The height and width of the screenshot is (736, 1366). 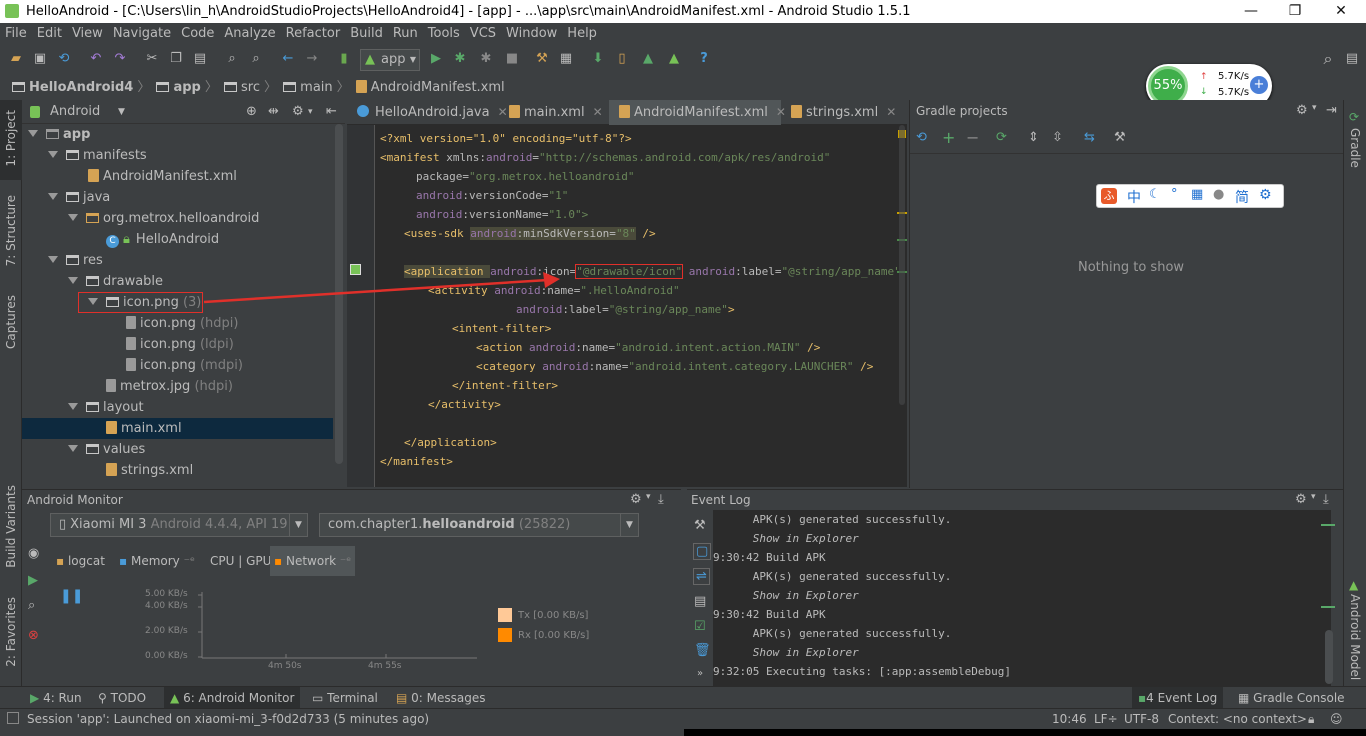 I want to click on stop-icon: ■, so click(x=512, y=59).